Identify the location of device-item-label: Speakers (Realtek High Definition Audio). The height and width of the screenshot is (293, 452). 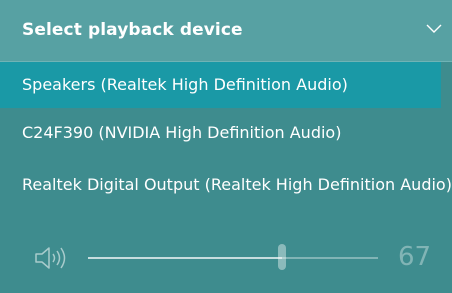
(185, 84).